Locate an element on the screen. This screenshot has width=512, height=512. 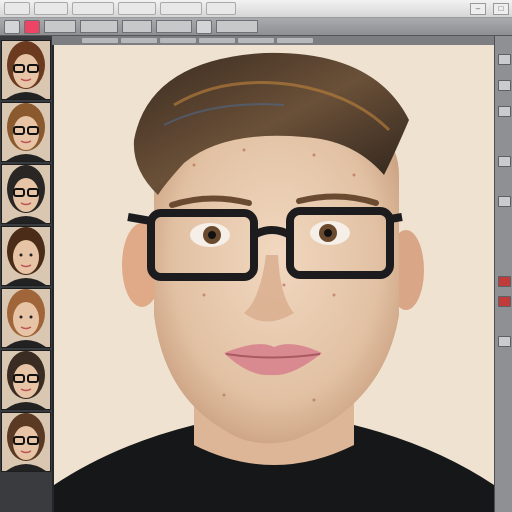
home-tool-icon is located at coordinates (12, 26).